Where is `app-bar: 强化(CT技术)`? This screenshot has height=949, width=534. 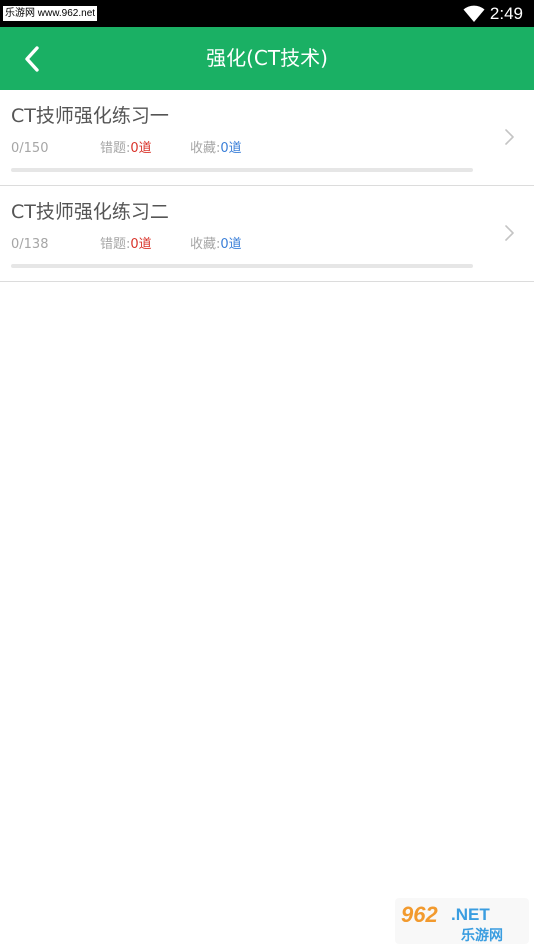
app-bar: 强化(CT技术) is located at coordinates (267, 58).